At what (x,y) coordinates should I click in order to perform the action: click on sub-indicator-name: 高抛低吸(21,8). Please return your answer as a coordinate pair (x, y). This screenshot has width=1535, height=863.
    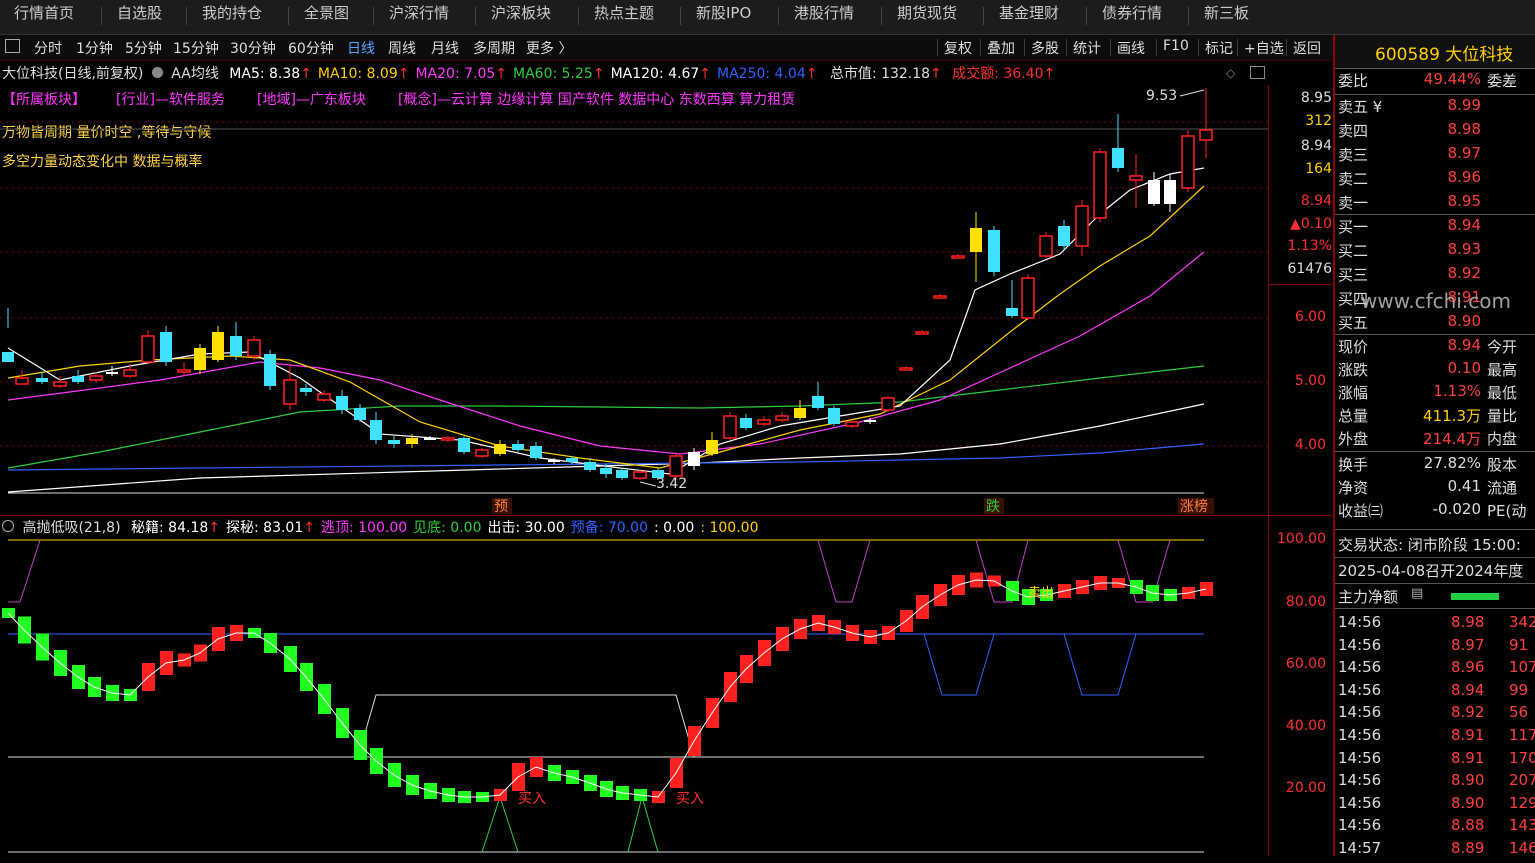
    Looking at the image, I should click on (71, 528).